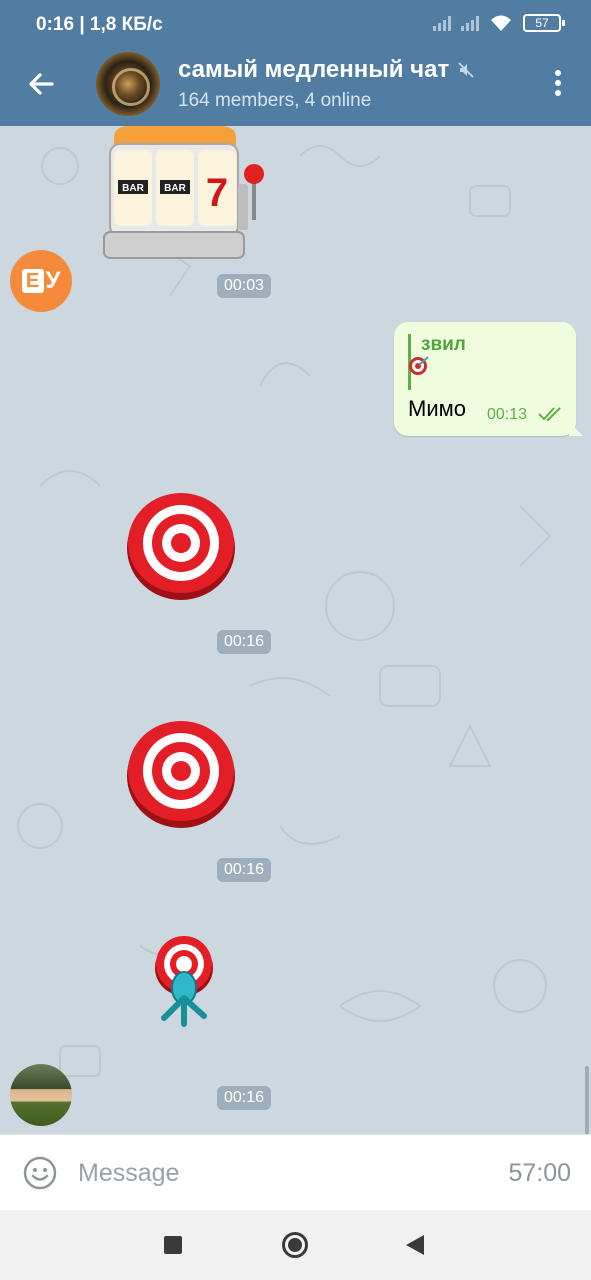 This screenshot has height=1280, width=591. Describe the element at coordinates (274, 101) in the screenshot. I see `chat-subtitle: 164 members, 4 online` at that location.